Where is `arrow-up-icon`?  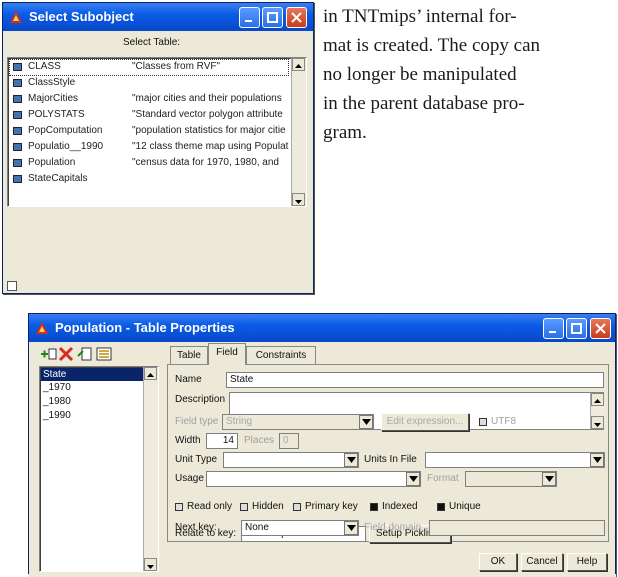
arrow-up-icon is located at coordinates (150, 375).